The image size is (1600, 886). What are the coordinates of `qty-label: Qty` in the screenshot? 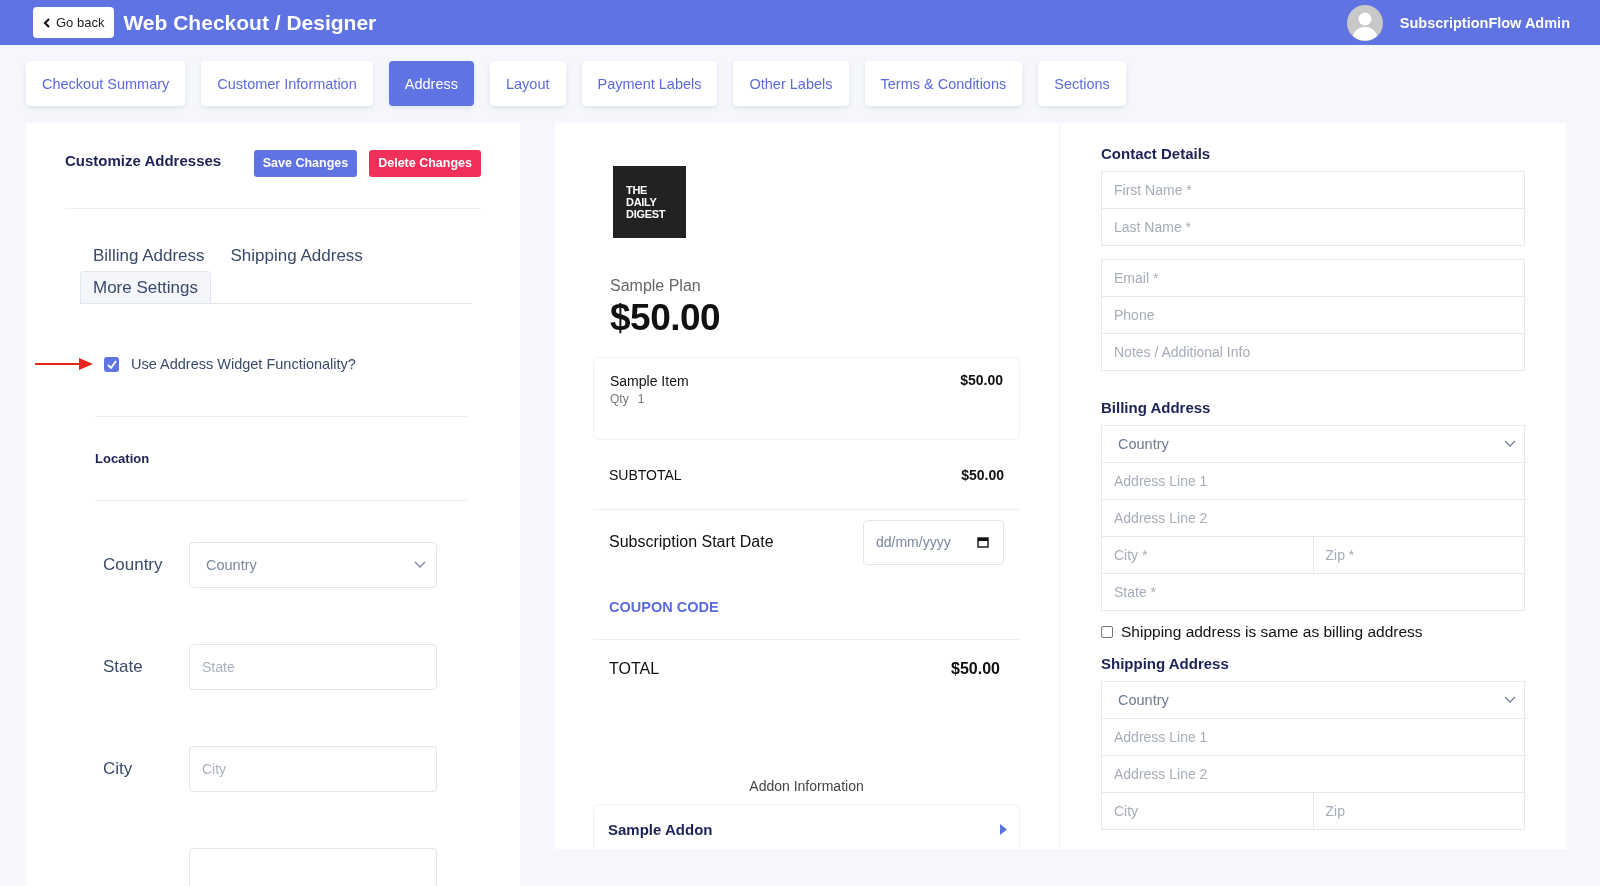 It's located at (619, 399).